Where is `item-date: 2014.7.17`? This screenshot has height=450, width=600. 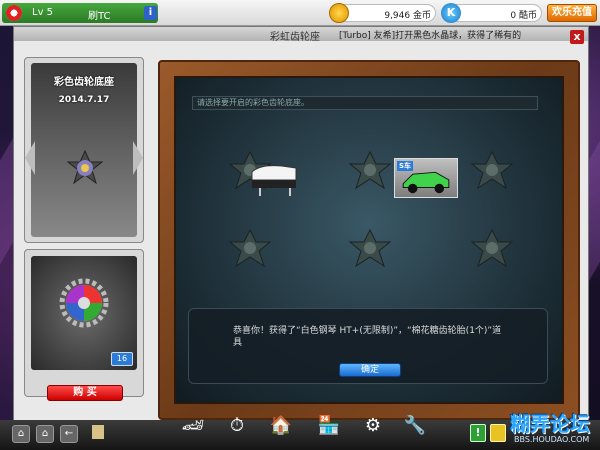 item-date: 2014.7.17 is located at coordinates (84, 100).